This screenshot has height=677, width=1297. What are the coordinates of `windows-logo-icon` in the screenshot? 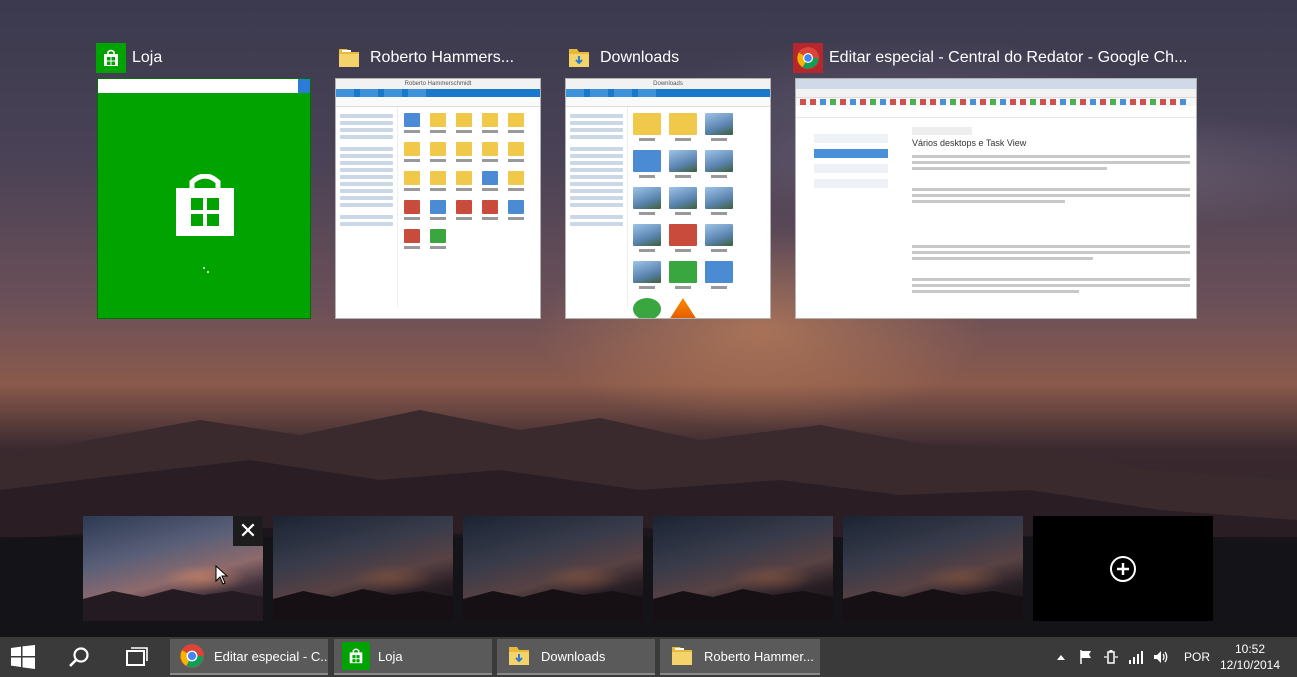 It's located at (23, 657).